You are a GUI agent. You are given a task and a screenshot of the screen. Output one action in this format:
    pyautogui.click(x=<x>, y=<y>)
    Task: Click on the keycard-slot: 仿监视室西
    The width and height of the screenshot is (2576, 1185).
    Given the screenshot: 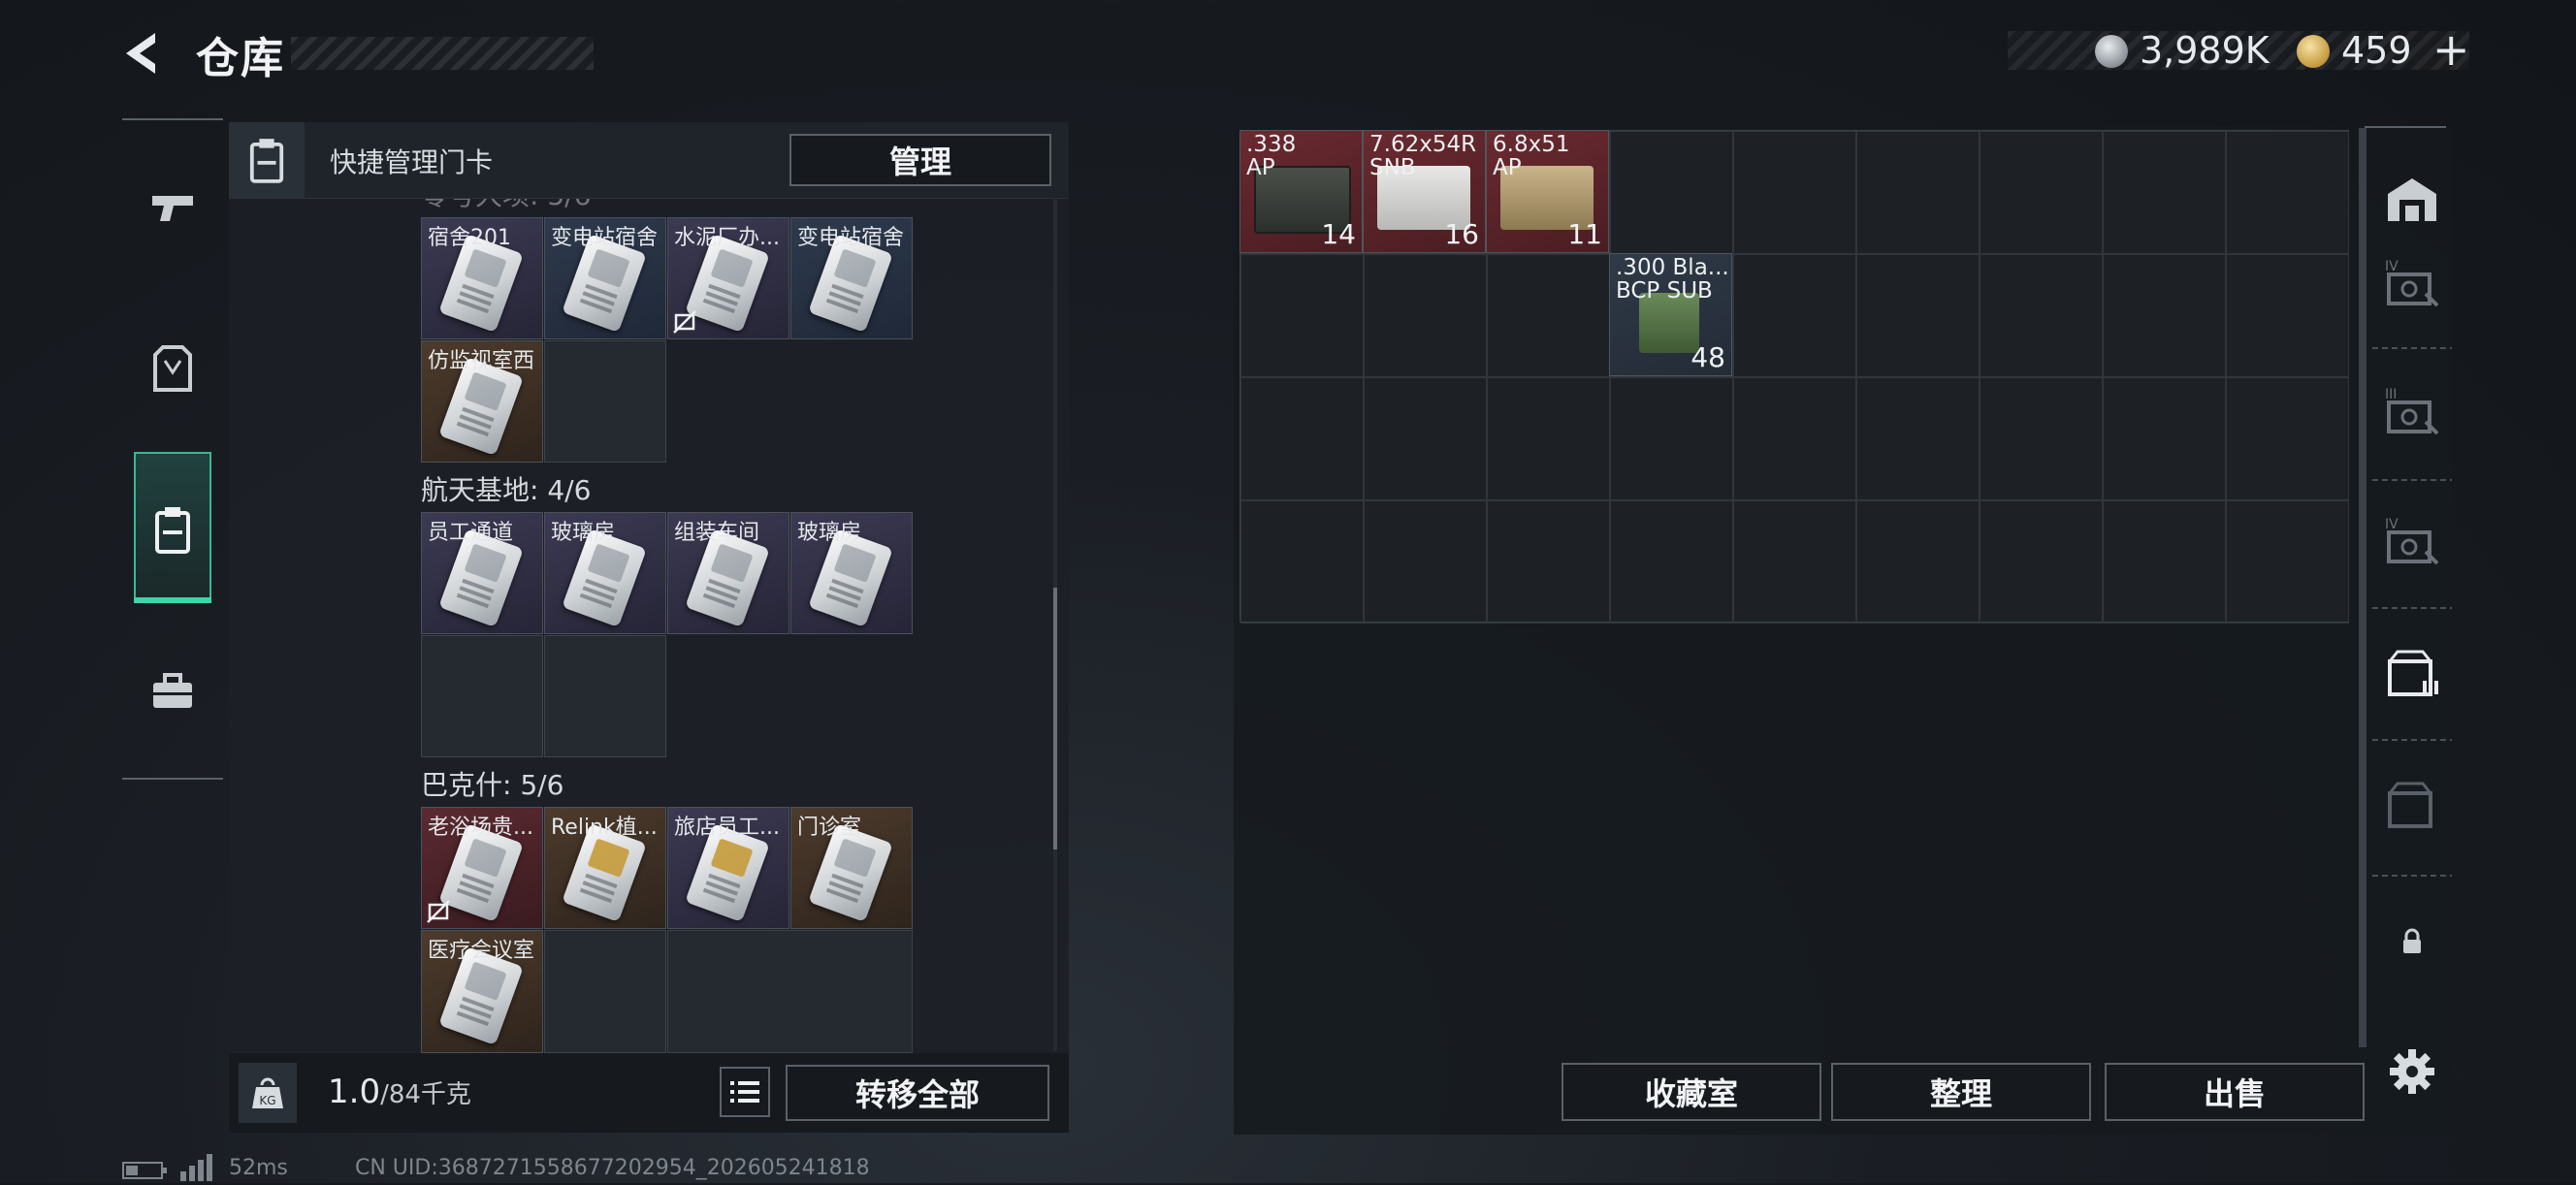 What is the action you would take?
    pyautogui.click(x=482, y=401)
    